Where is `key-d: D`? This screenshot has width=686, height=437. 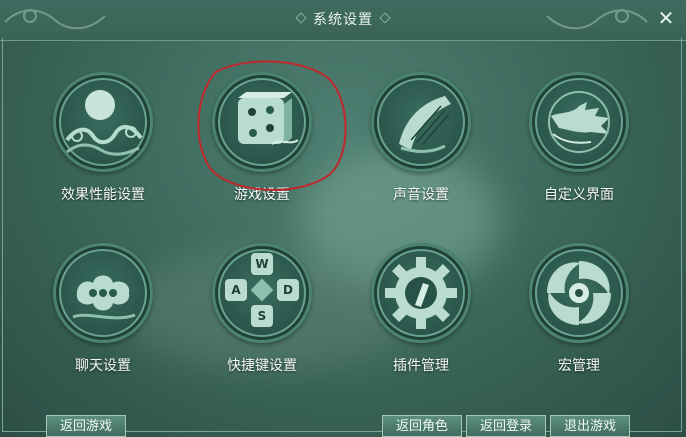 key-d: D is located at coordinates (288, 290).